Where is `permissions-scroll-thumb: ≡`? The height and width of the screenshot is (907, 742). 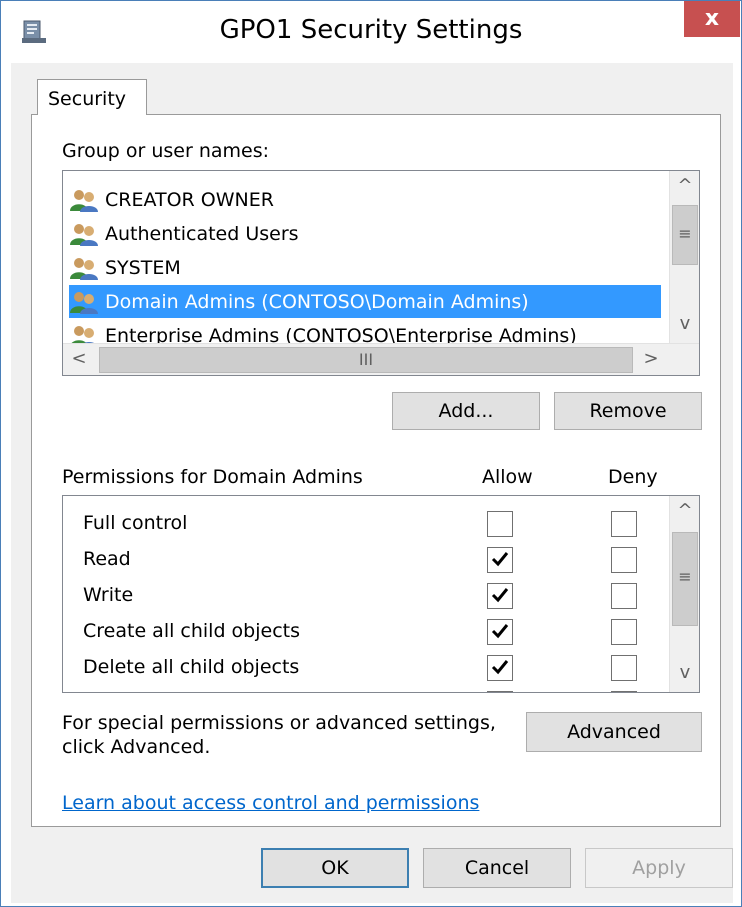 permissions-scroll-thumb: ≡ is located at coordinates (685, 579).